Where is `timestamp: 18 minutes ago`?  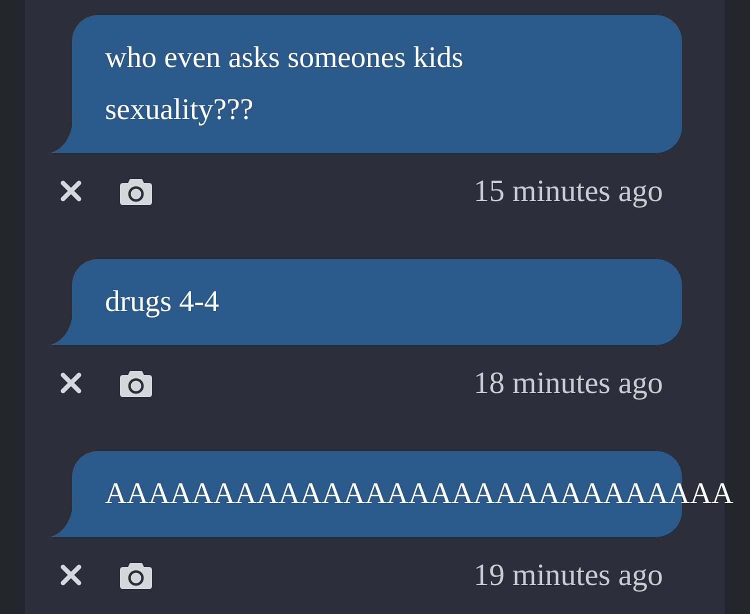
timestamp: 18 minutes ago is located at coordinates (568, 383).